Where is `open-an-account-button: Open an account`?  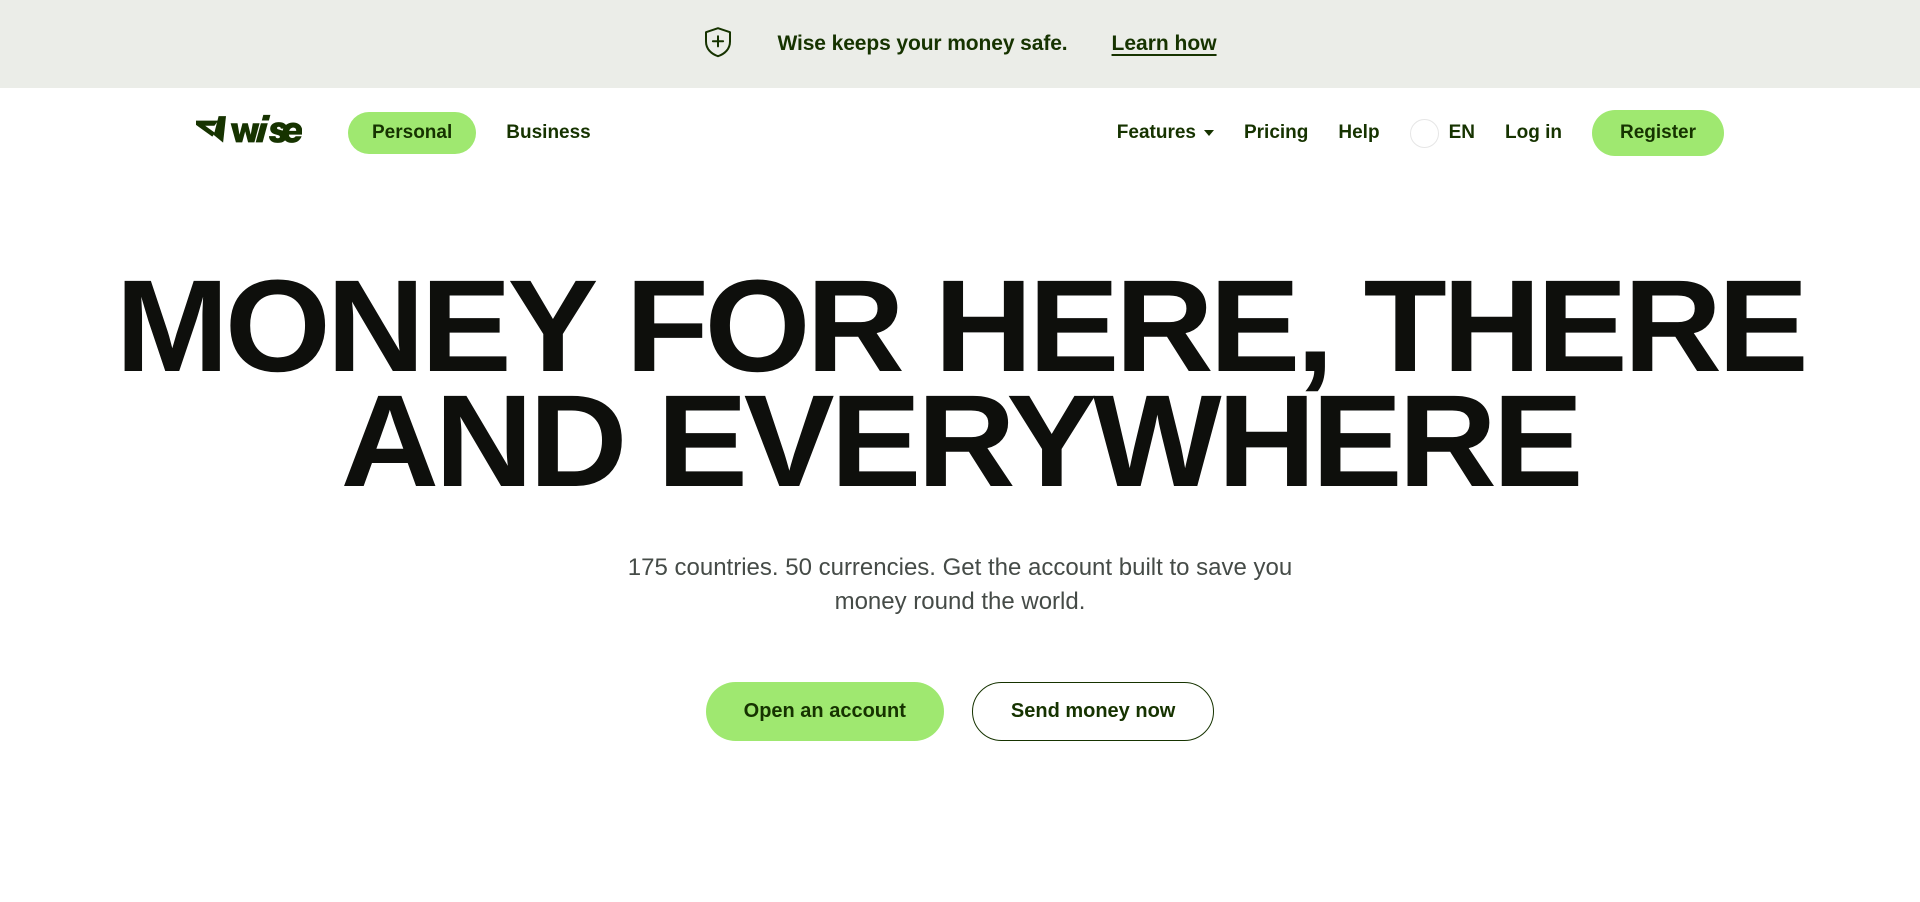 open-an-account-button: Open an account is located at coordinates (824, 712).